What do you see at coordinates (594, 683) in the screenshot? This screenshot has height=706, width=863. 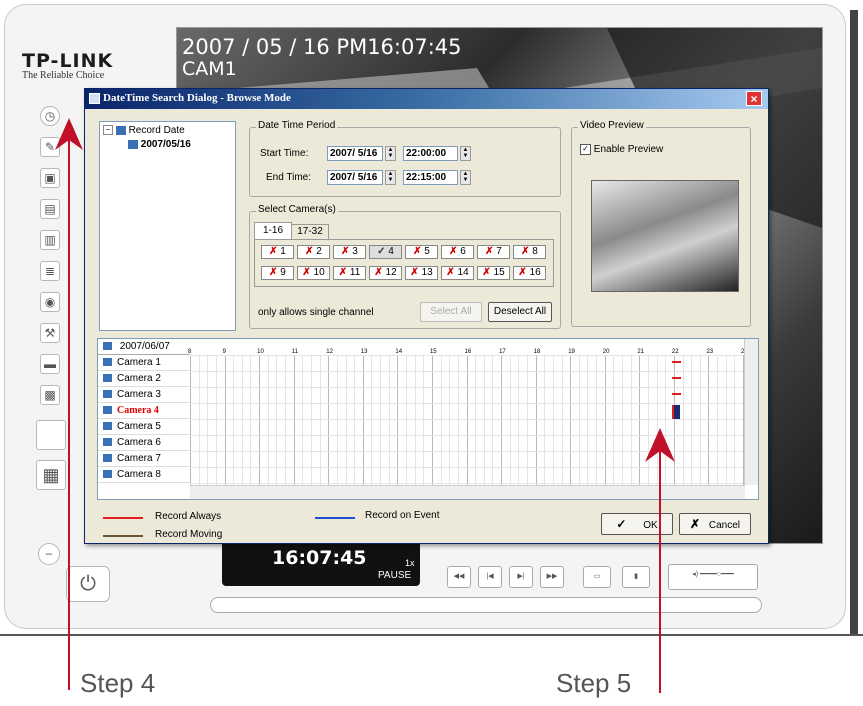 I see `step5-label: Step 5` at bounding box center [594, 683].